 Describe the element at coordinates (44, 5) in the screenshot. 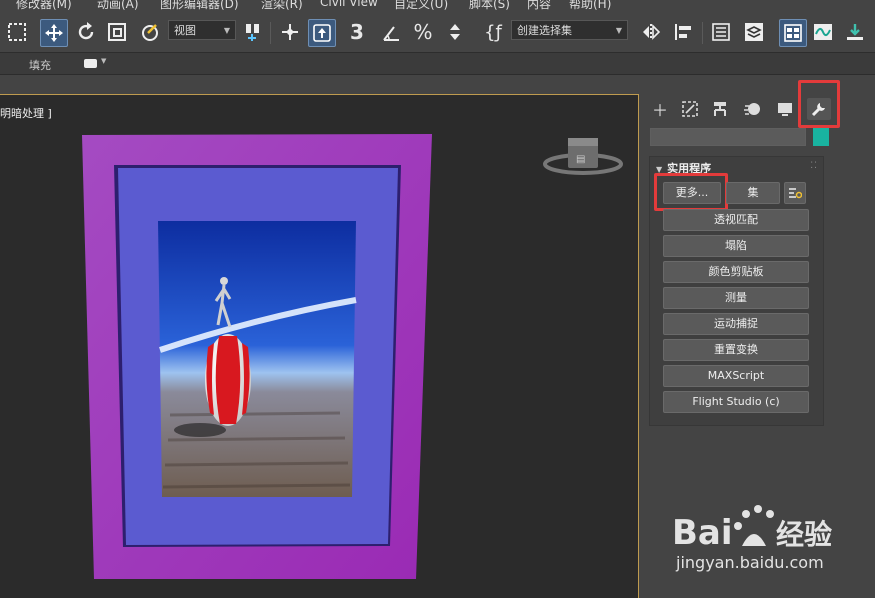

I see `menu-item-modifiers: 修改器(M)` at that location.